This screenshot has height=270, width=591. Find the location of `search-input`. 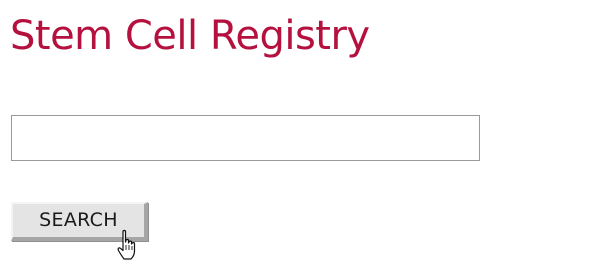

search-input is located at coordinates (245, 138).